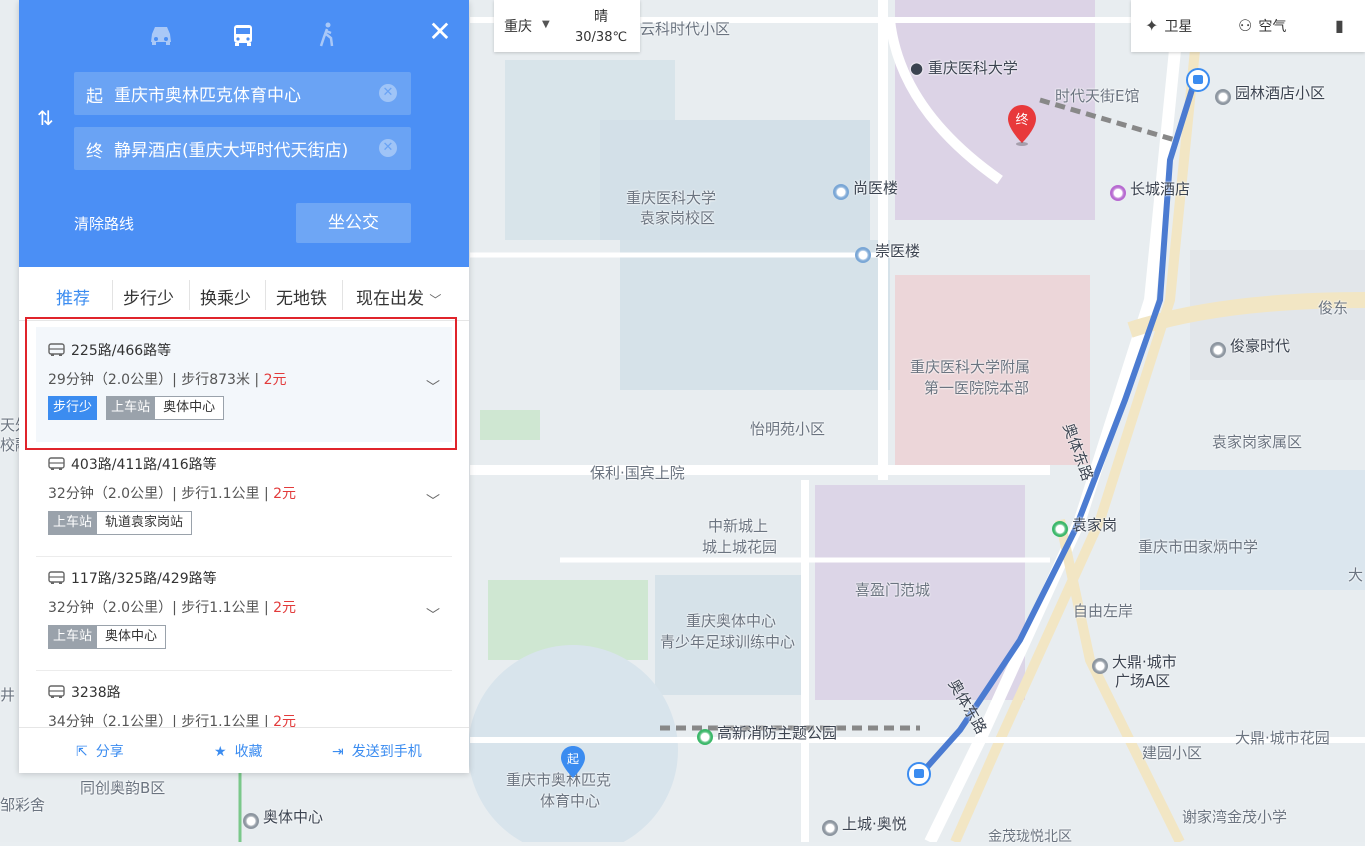  I want to click on map-label-text: 俊豪时代, so click(1260, 346).